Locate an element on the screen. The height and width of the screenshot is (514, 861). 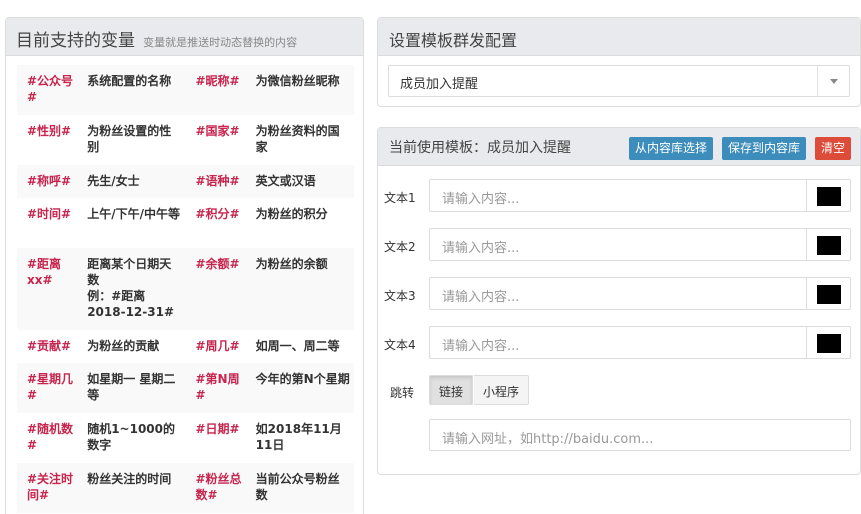
jump-miniprogram-button: 小程序 is located at coordinates (502, 390).